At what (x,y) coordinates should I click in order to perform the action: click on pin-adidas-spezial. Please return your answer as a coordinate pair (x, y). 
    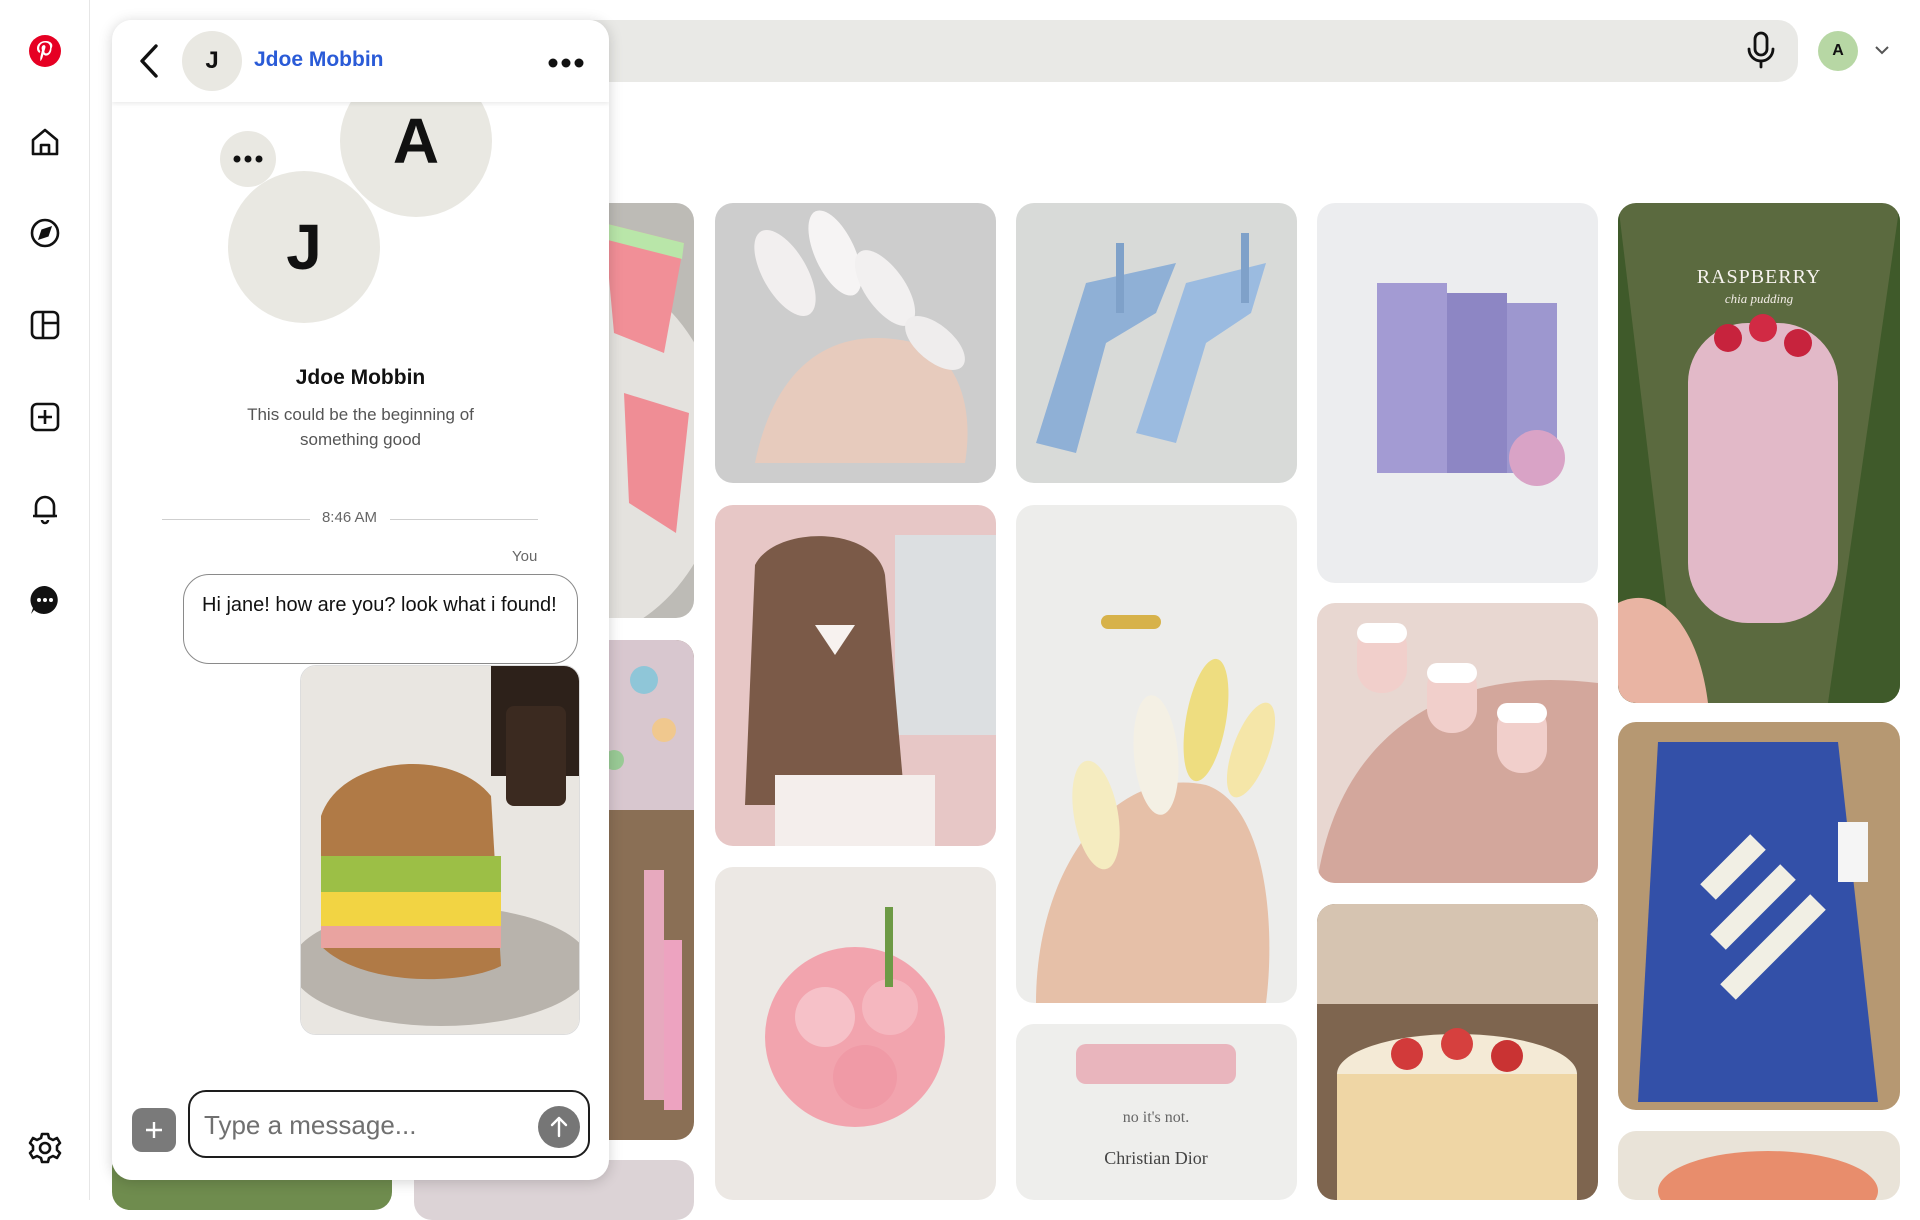
    Looking at the image, I should click on (1759, 916).